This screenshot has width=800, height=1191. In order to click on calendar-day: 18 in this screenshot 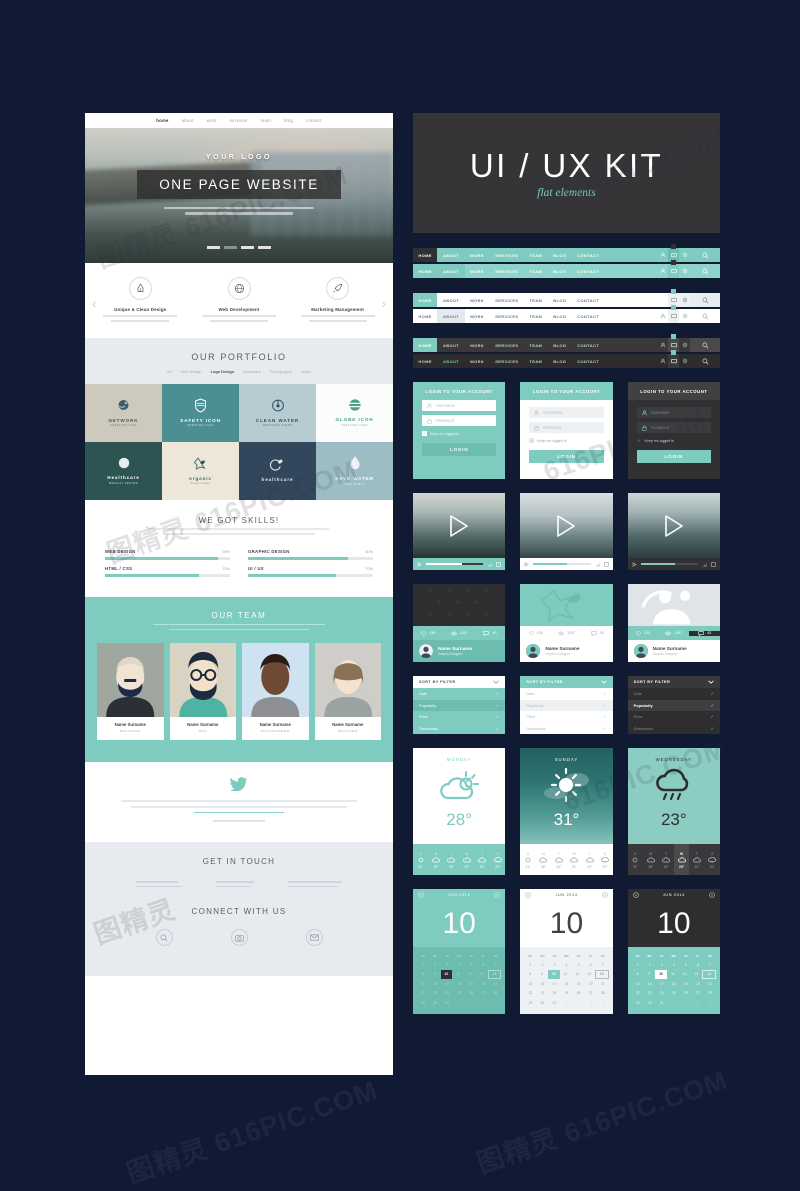, I will do `click(566, 984)`.